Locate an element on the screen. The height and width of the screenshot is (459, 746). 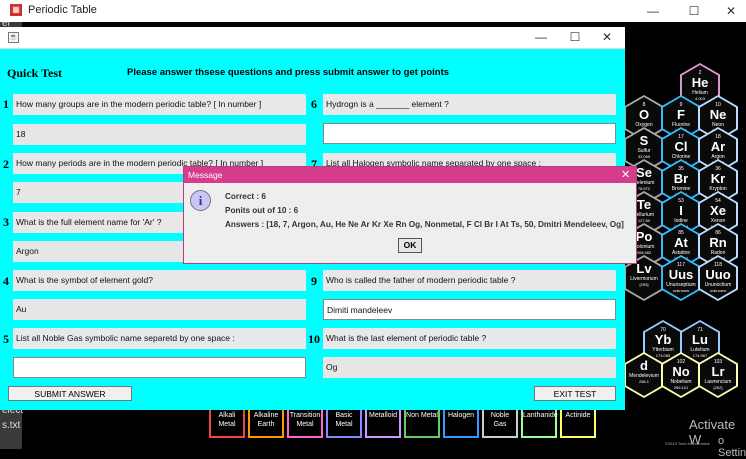
element-symbol: Kr is located at coordinates (718, 178).